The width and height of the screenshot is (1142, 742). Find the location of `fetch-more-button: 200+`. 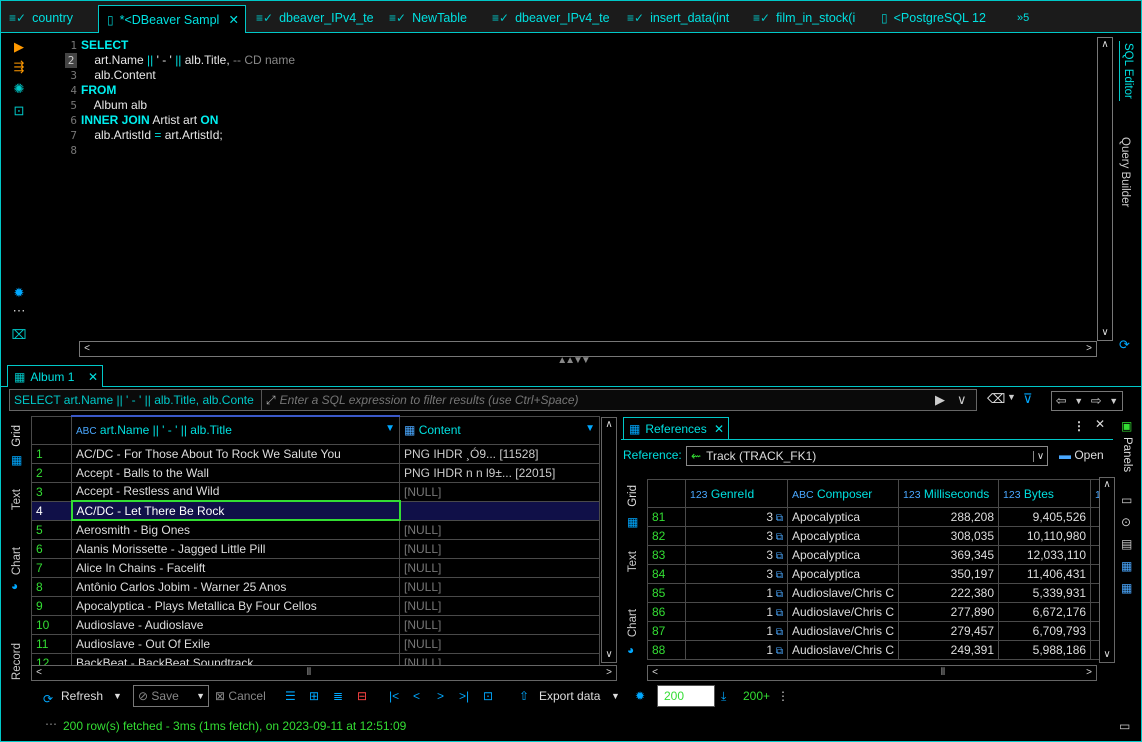

fetch-more-button: 200+ is located at coordinates (756, 696).